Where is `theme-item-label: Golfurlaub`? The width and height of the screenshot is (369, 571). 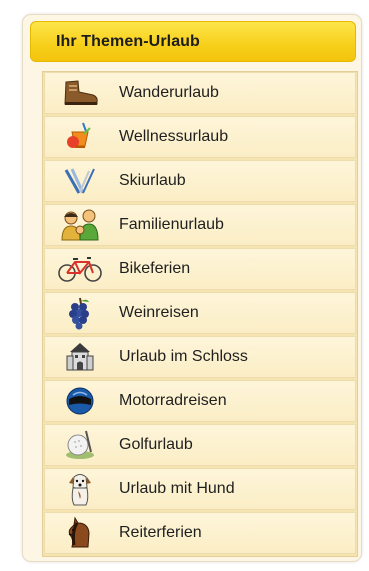 theme-item-label: Golfurlaub is located at coordinates (156, 444).